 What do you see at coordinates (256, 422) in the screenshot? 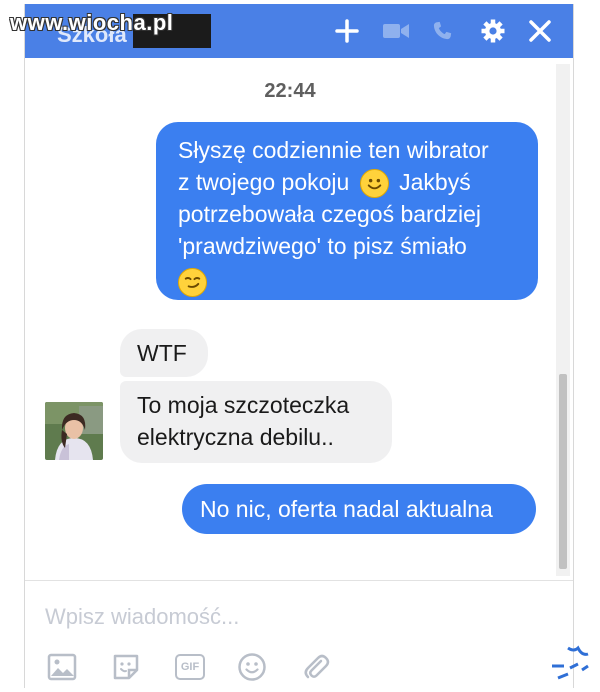
I see `incoming-message: To moja szczoteczka elektryczna debilu..` at bounding box center [256, 422].